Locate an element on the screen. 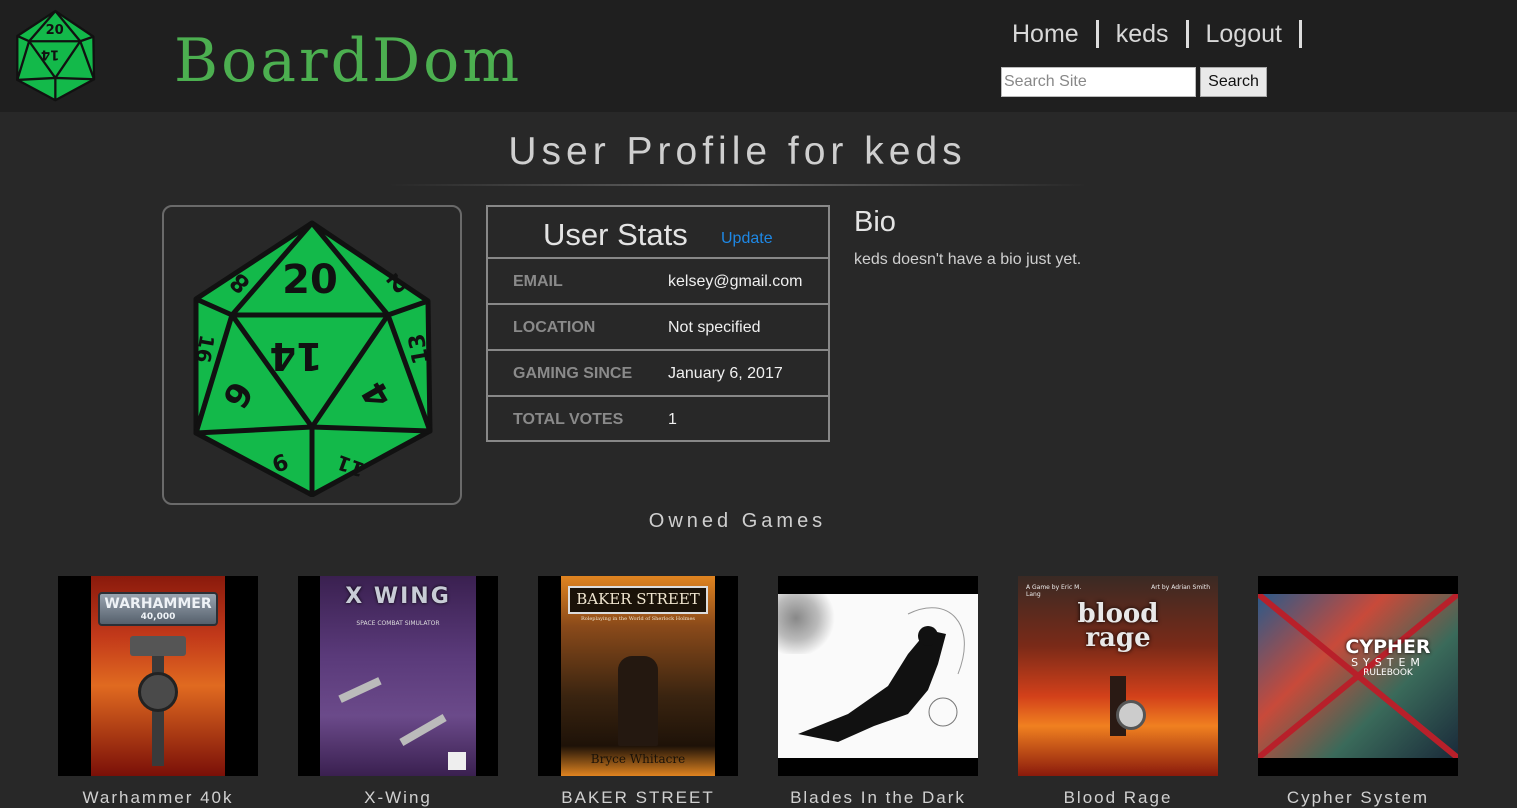 This screenshot has width=1517, height=808. game-card-x-wing: X WING SPACE COMBAT SIMULATOR X-Wing is located at coordinates (398, 692).